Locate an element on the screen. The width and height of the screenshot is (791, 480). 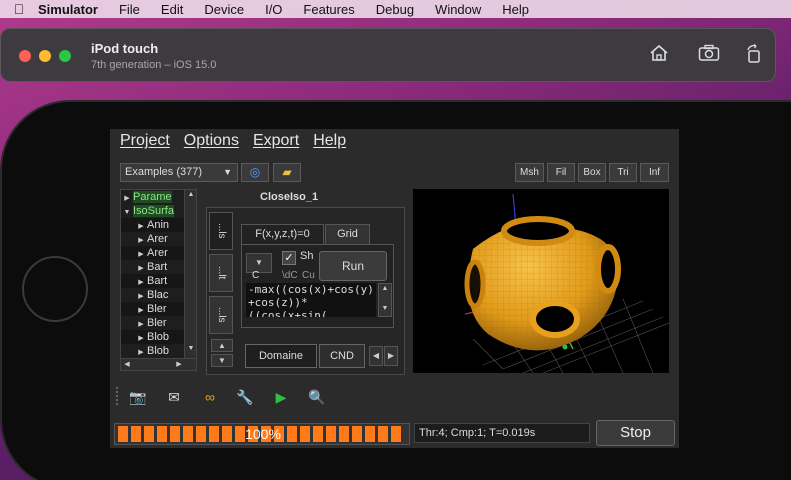
toolbar-grip is located at coordinates (117, 396).